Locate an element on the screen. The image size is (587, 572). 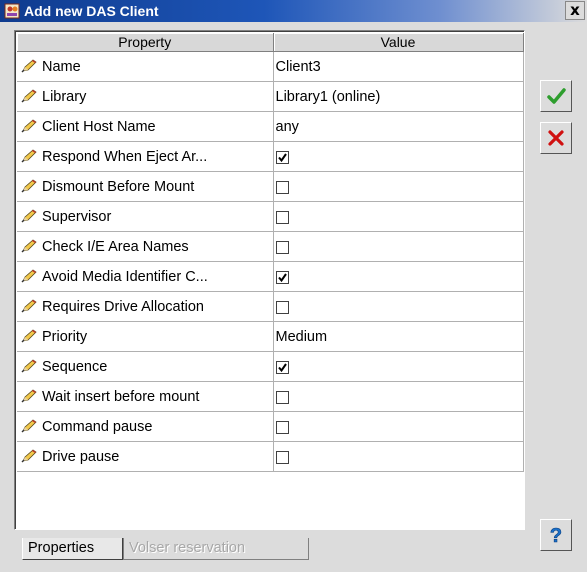
table-row: Requires Drive Allocation is located at coordinates (270, 306).